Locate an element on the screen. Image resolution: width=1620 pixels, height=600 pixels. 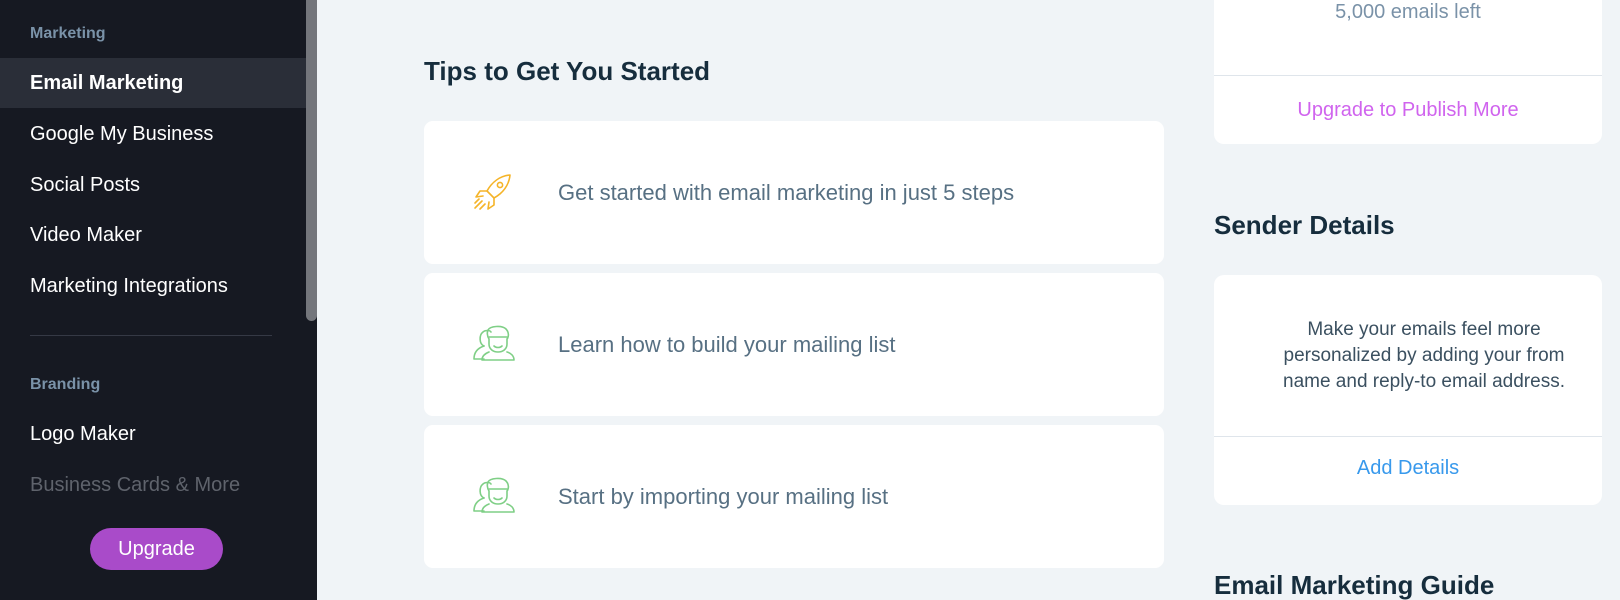
upgrade-button: Upgrade is located at coordinates (156, 549).